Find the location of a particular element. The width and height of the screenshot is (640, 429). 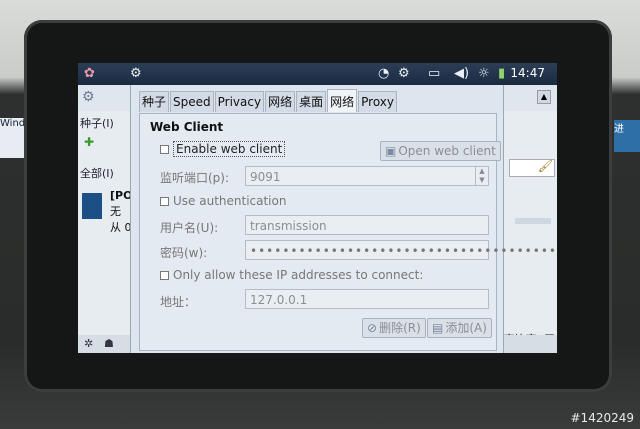

volume-icon: ◀) is located at coordinates (461, 73).